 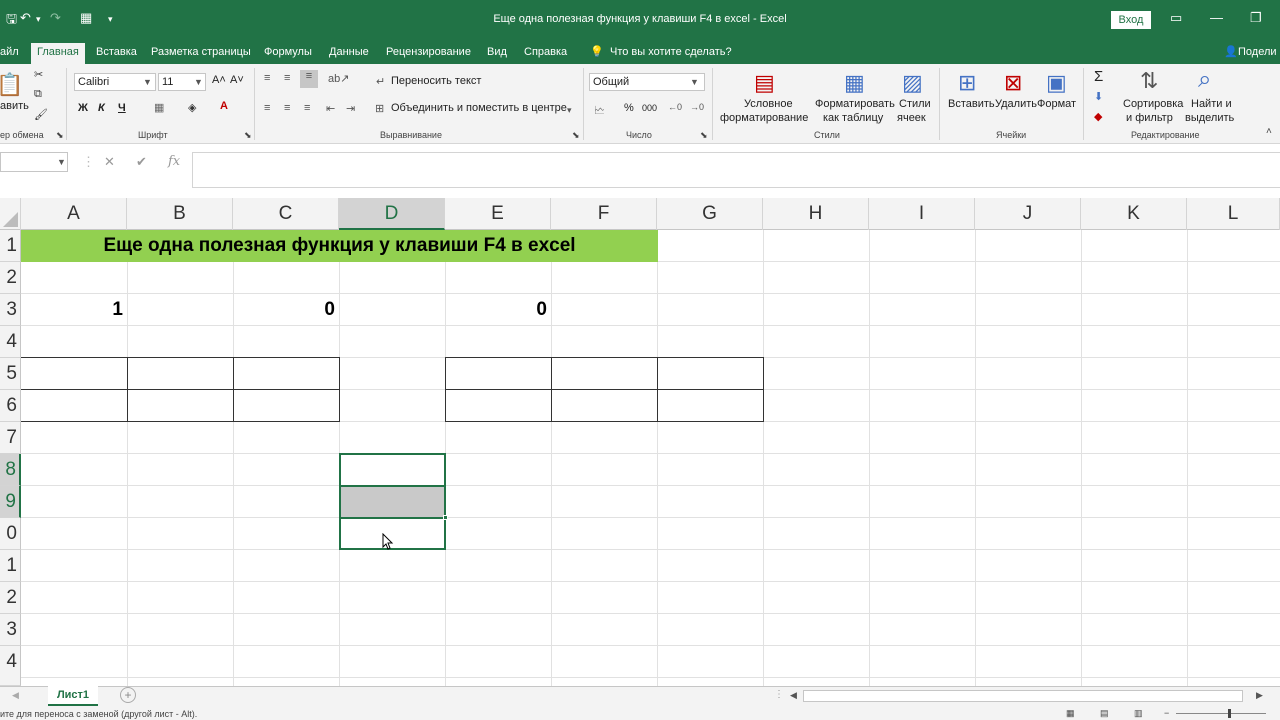 What do you see at coordinates (109, 162) in the screenshot?
I see `cancel-entry-icon: ✕` at bounding box center [109, 162].